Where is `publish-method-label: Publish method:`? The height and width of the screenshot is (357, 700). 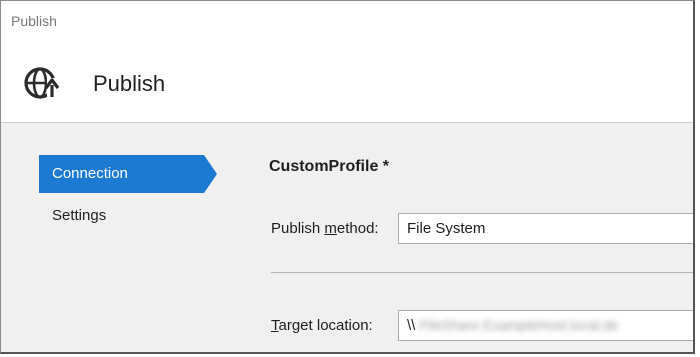
publish-method-label: Publish method: is located at coordinates (325, 228).